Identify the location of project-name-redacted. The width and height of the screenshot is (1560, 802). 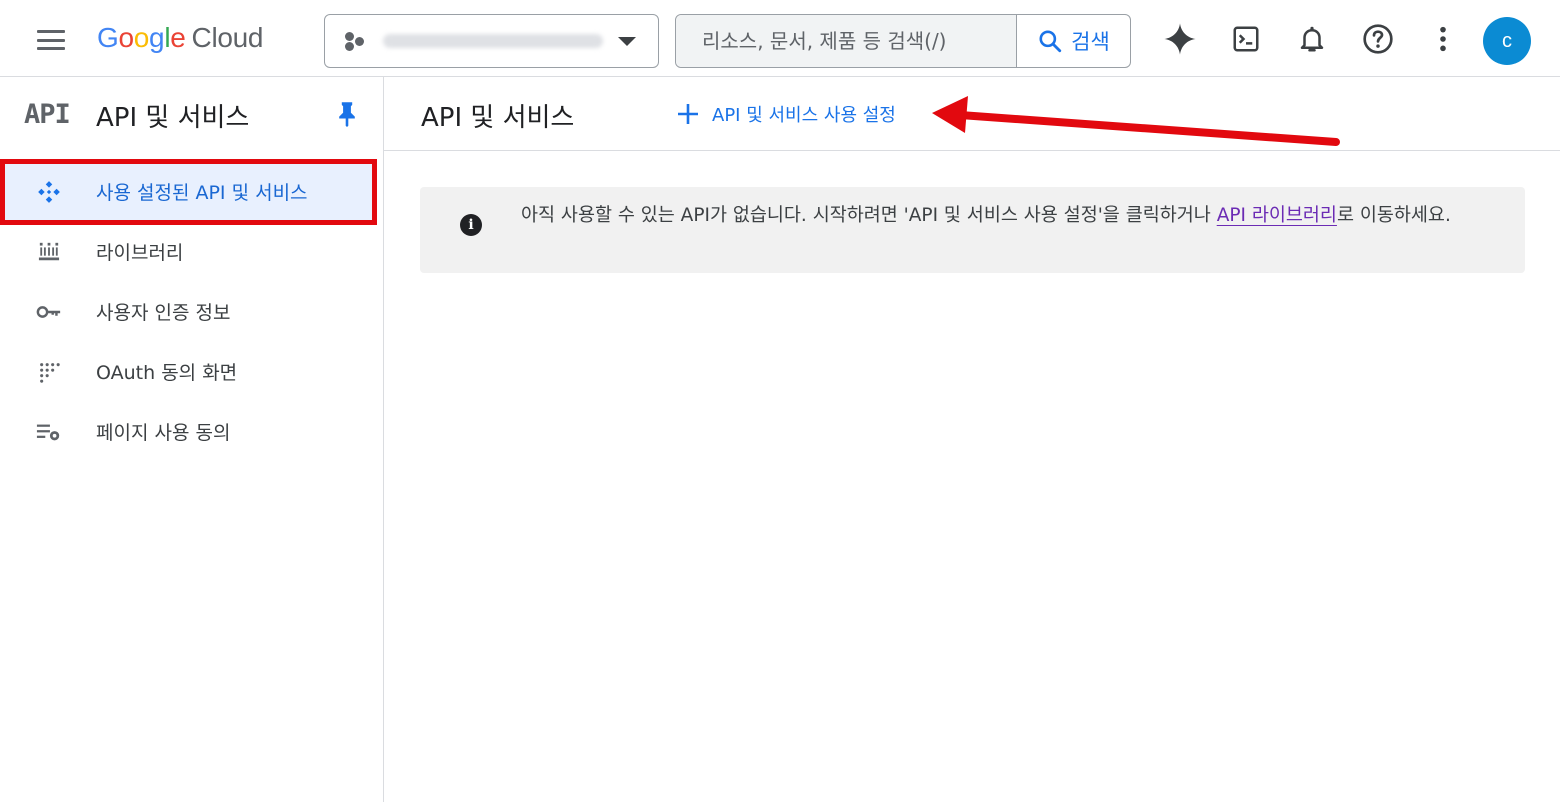
(493, 41).